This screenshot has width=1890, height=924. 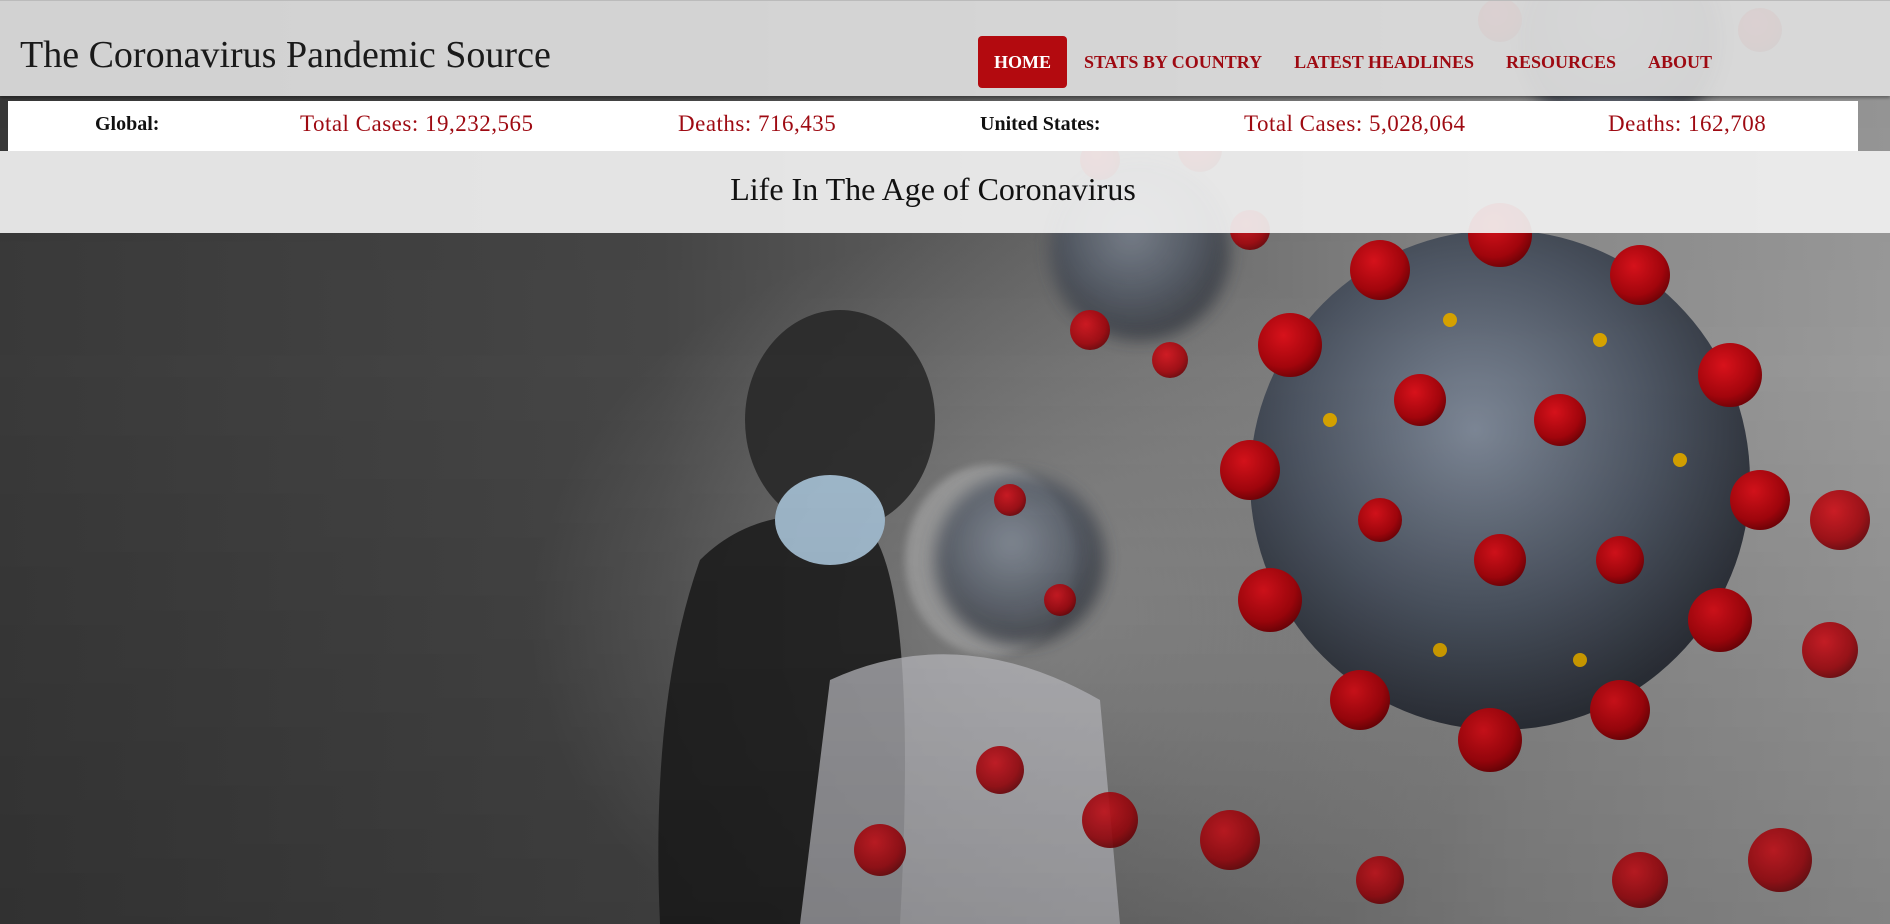 I want to click on us-total-cases: Total Cases: 5,028,064, so click(x=1355, y=123).